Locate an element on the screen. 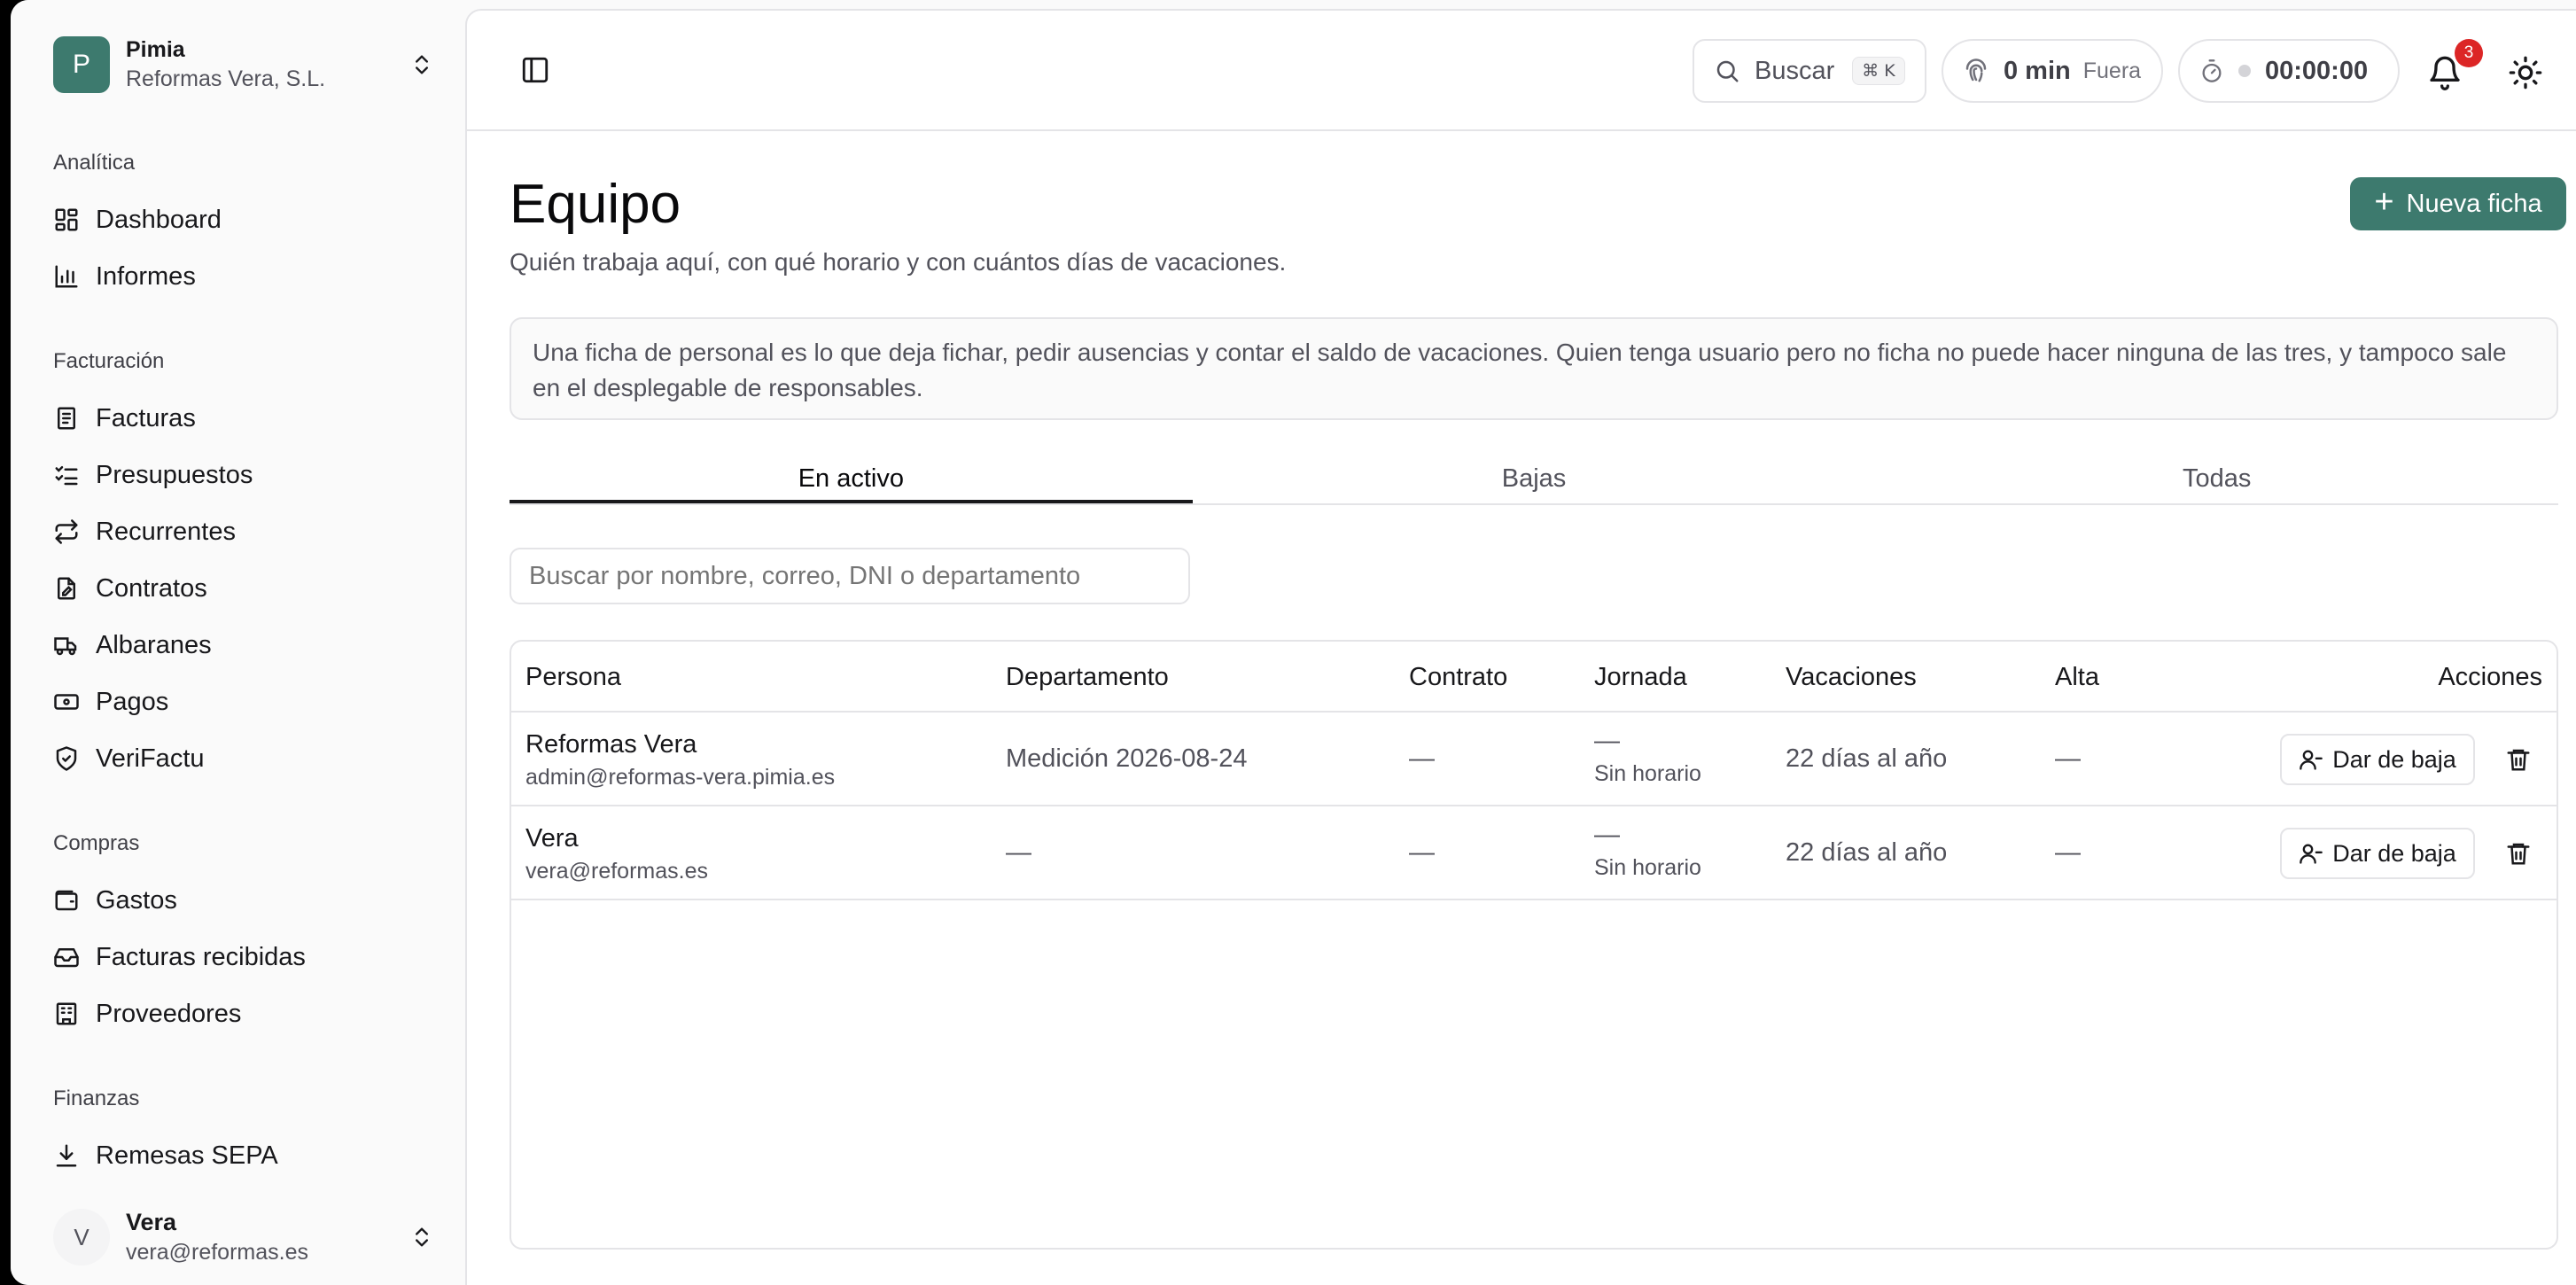 The height and width of the screenshot is (1285, 2576). topbar: Buscar ⌘ K 0 min Fuera 00:00:00 3 is located at coordinates (1522, 71).